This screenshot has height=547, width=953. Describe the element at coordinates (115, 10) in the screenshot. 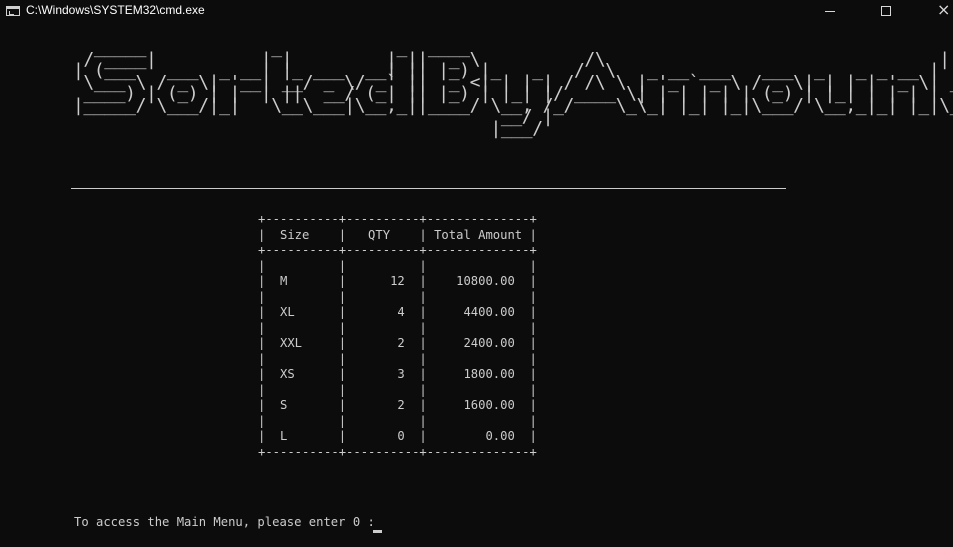

I see `window-title: C:\Windows\SYSTEM32\cmd.exe` at that location.